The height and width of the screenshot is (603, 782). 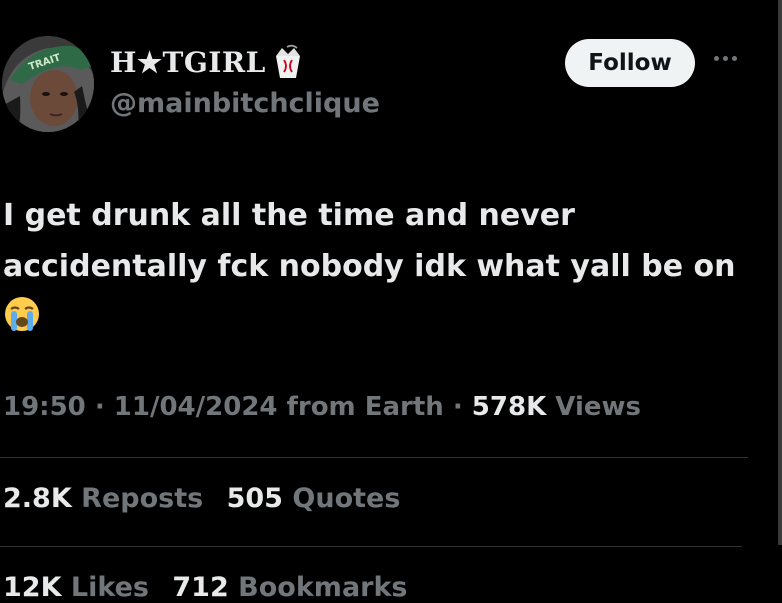 I want to click on loudly-crying-face-icon, so click(x=22, y=314).